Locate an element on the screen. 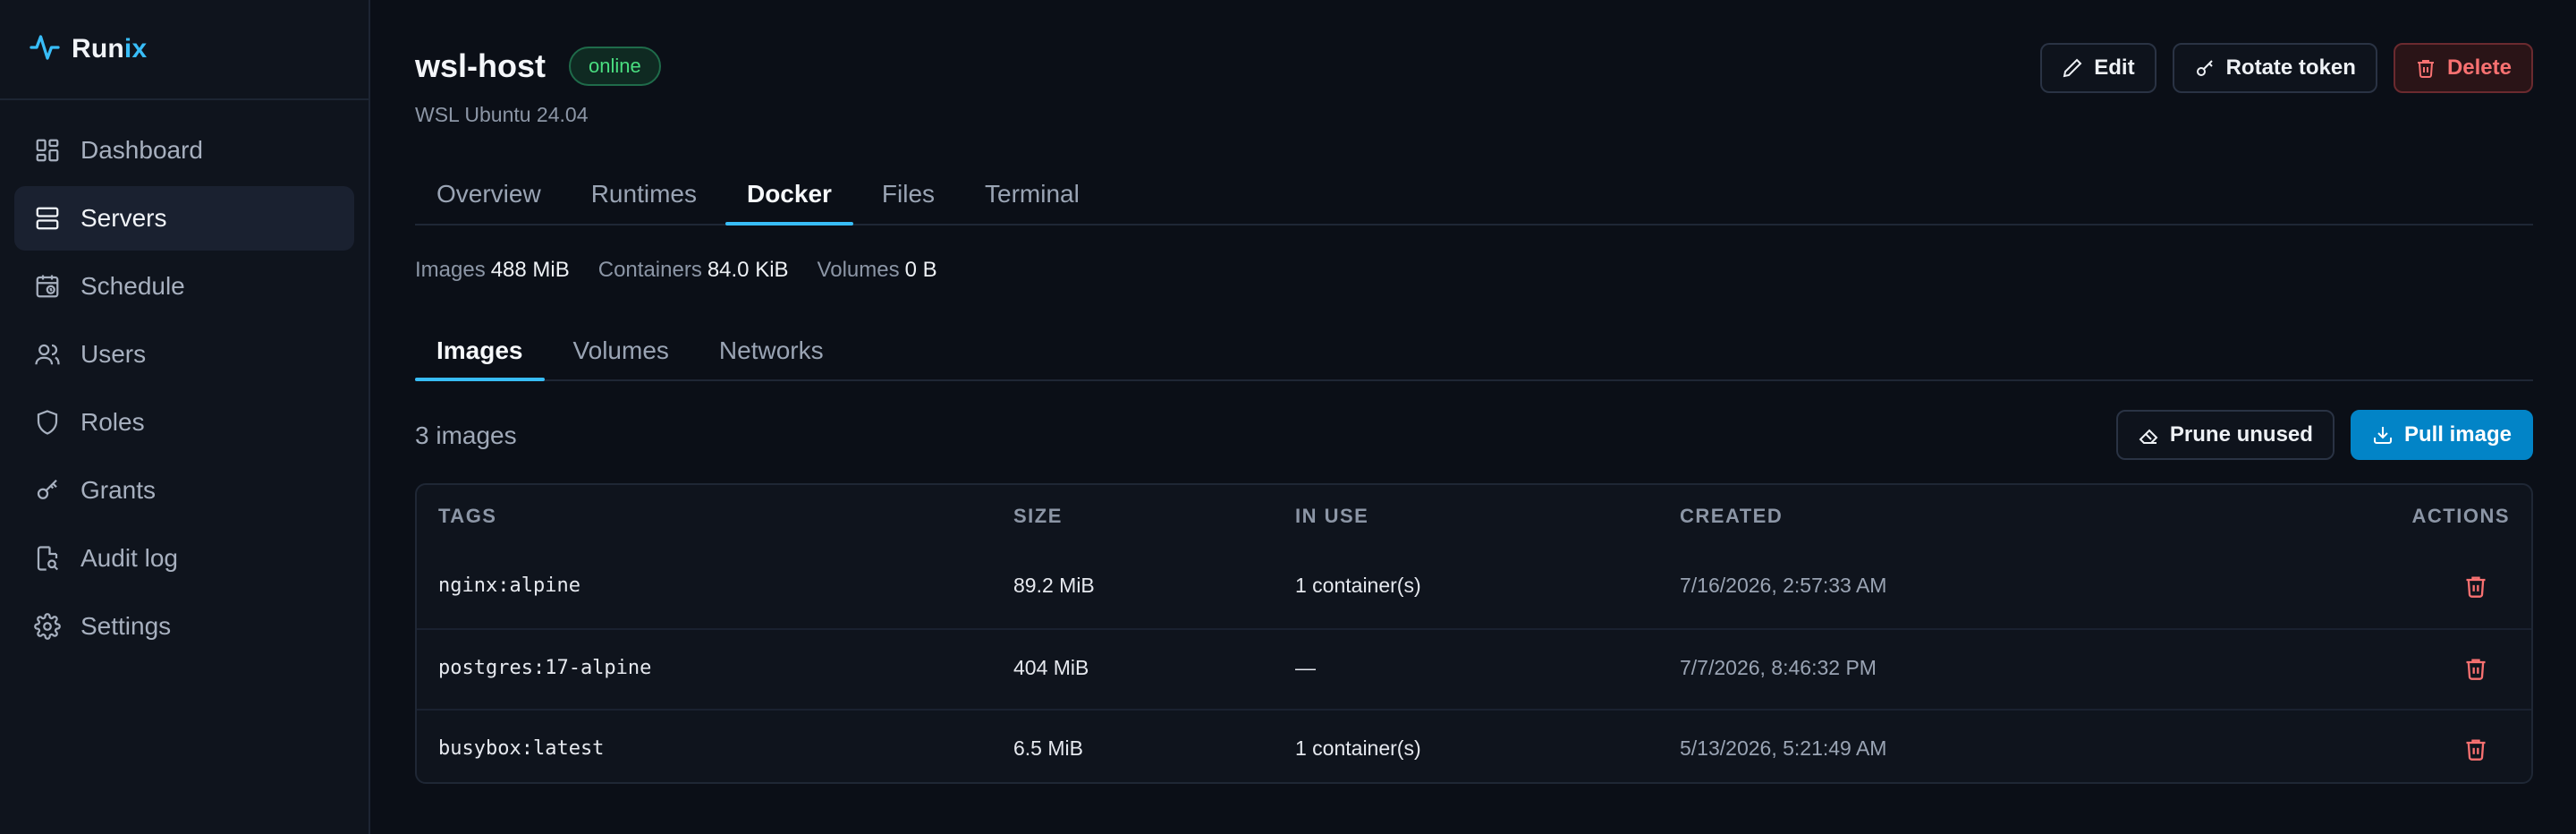  image-tag: postgres:17-alpine is located at coordinates (545, 668).